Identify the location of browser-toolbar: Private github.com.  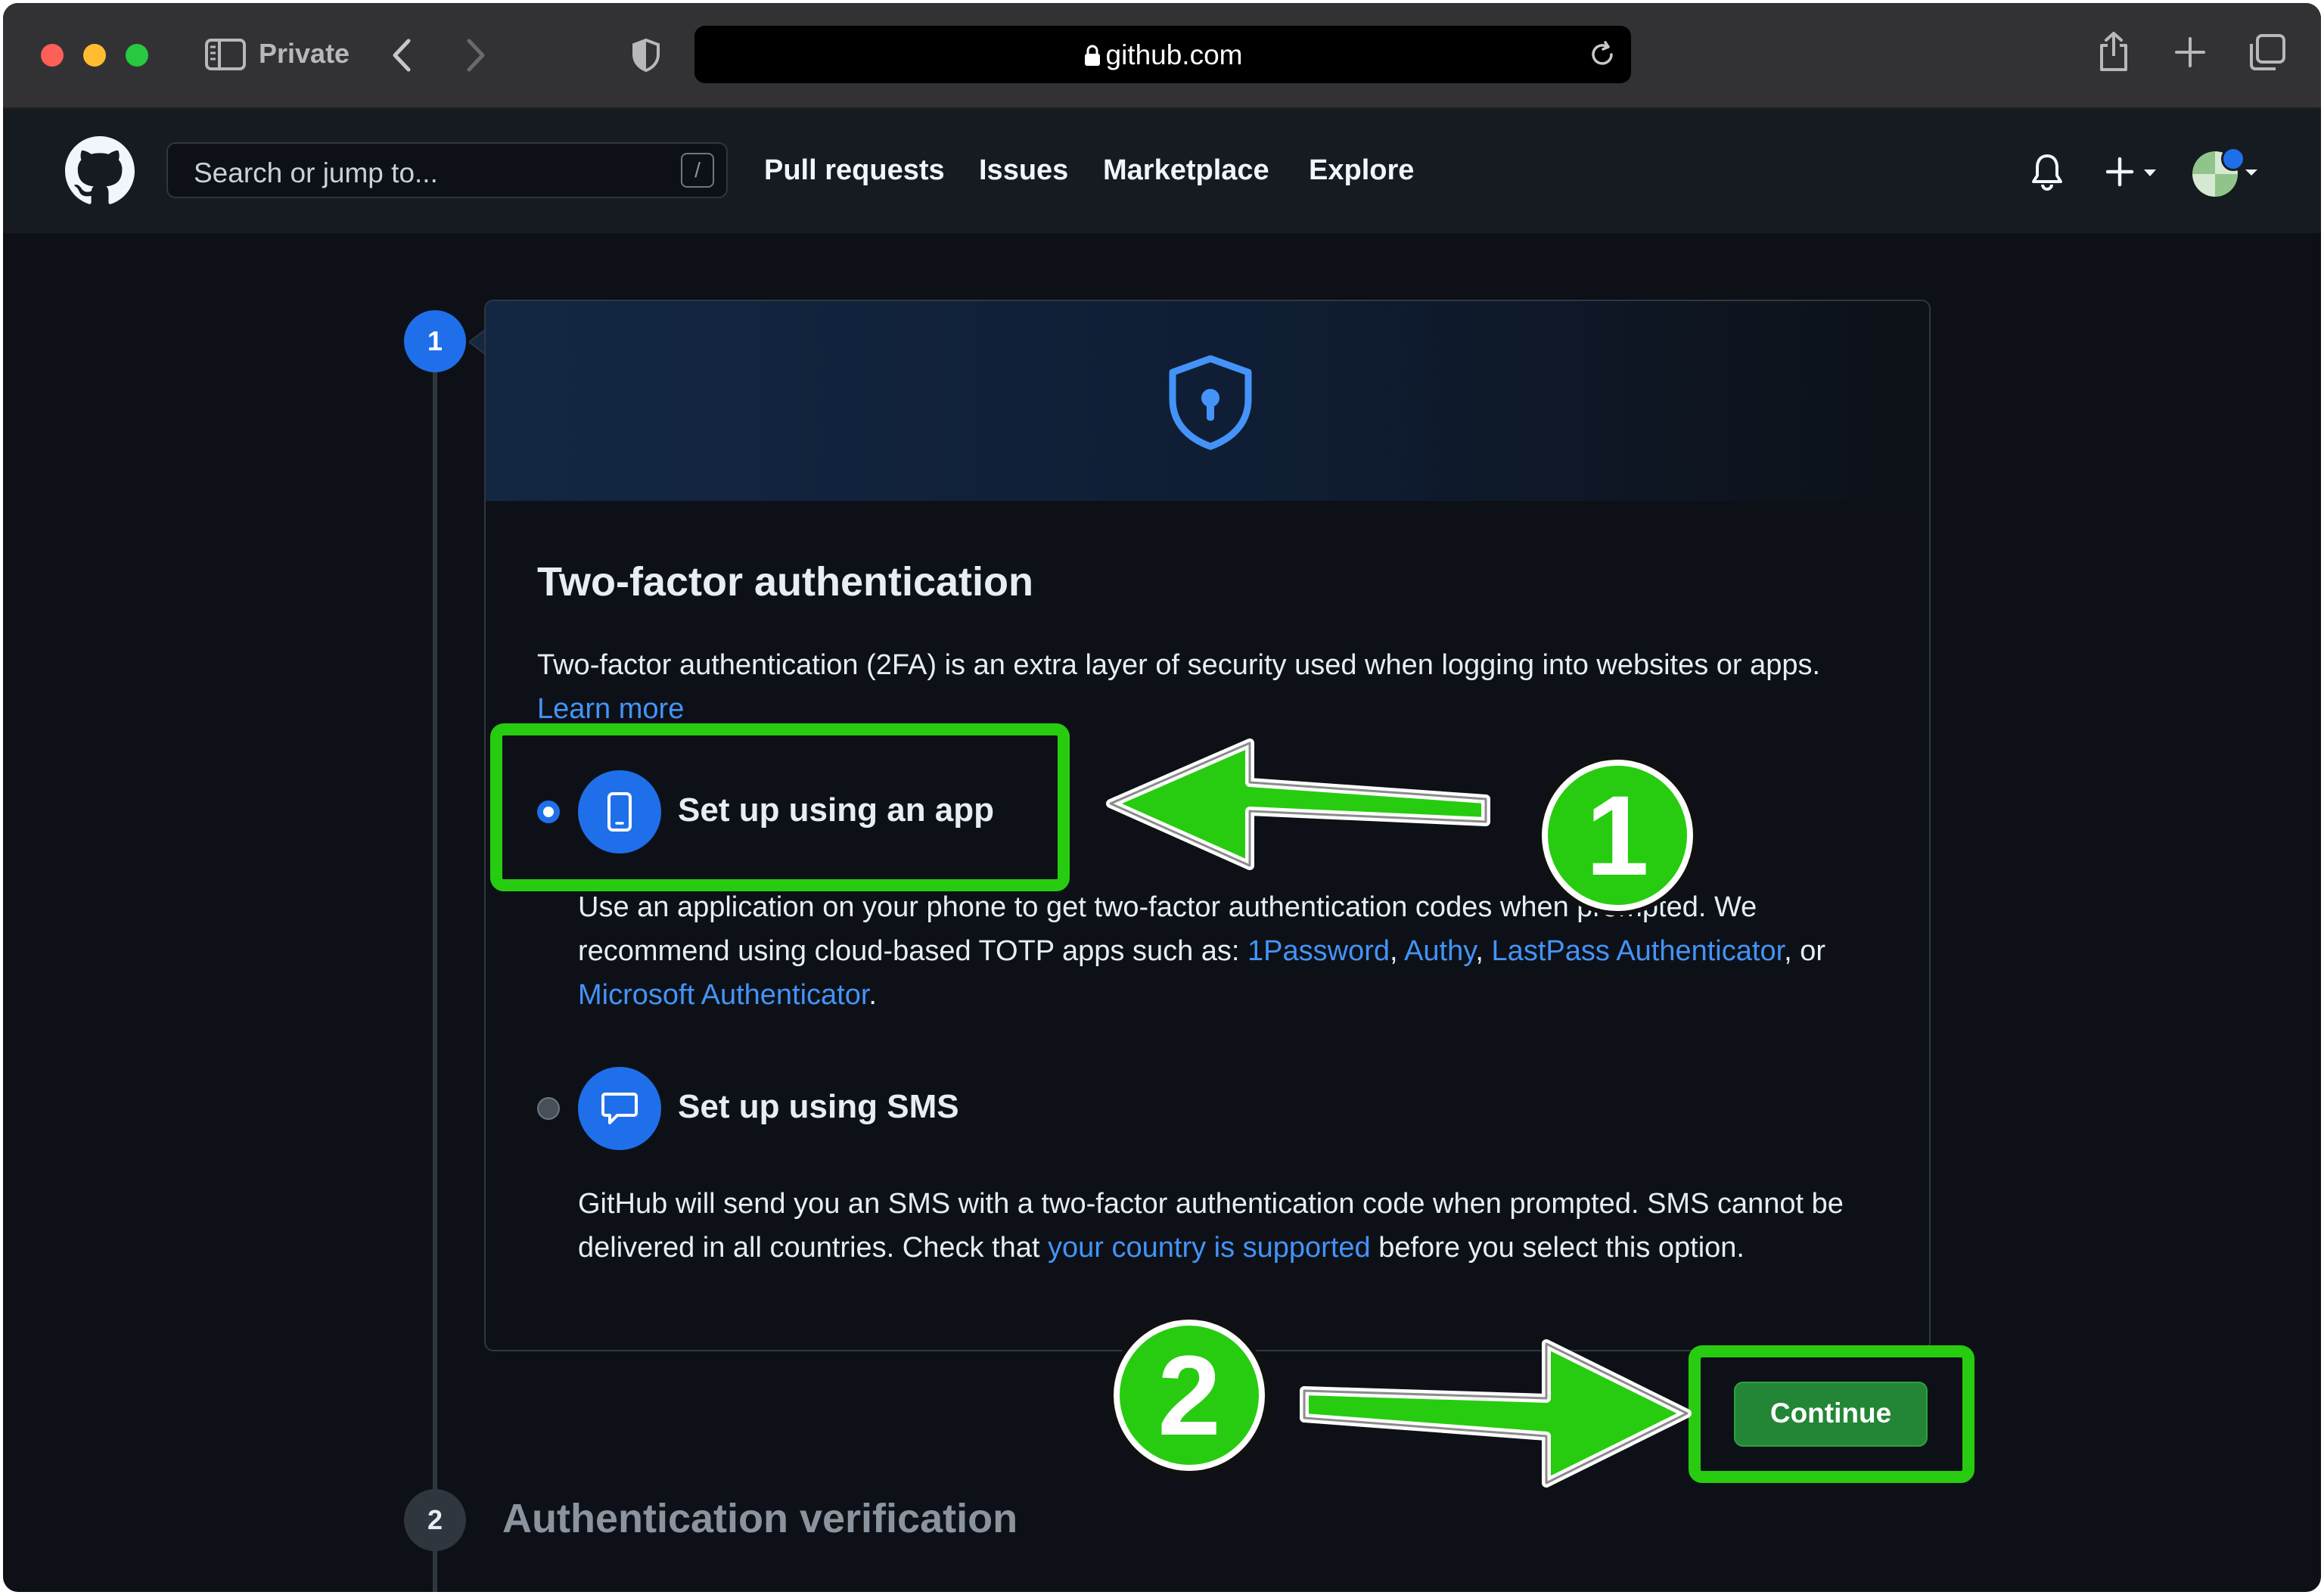
(1162, 56).